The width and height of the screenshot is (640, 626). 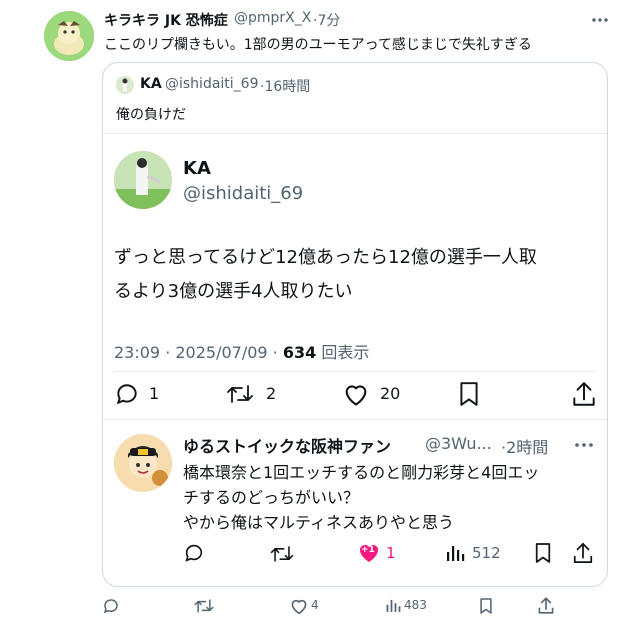 What do you see at coordinates (355, 371) in the screenshot?
I see `embedded-divider-top` at bounding box center [355, 371].